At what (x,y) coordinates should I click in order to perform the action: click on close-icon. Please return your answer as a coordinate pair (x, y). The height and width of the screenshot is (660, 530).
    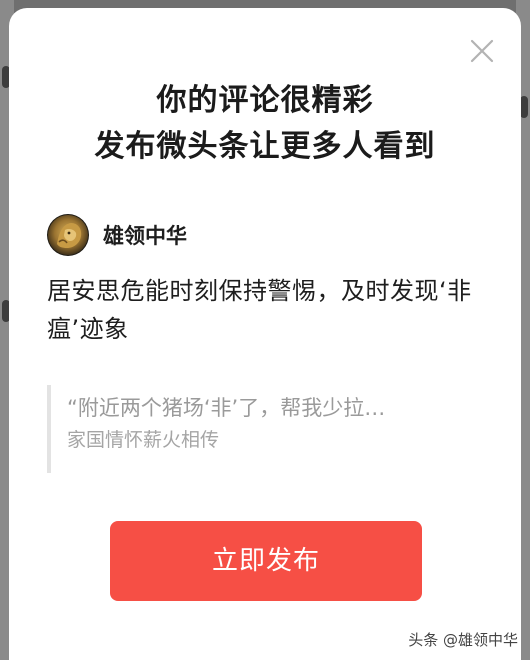
    Looking at the image, I should click on (482, 51).